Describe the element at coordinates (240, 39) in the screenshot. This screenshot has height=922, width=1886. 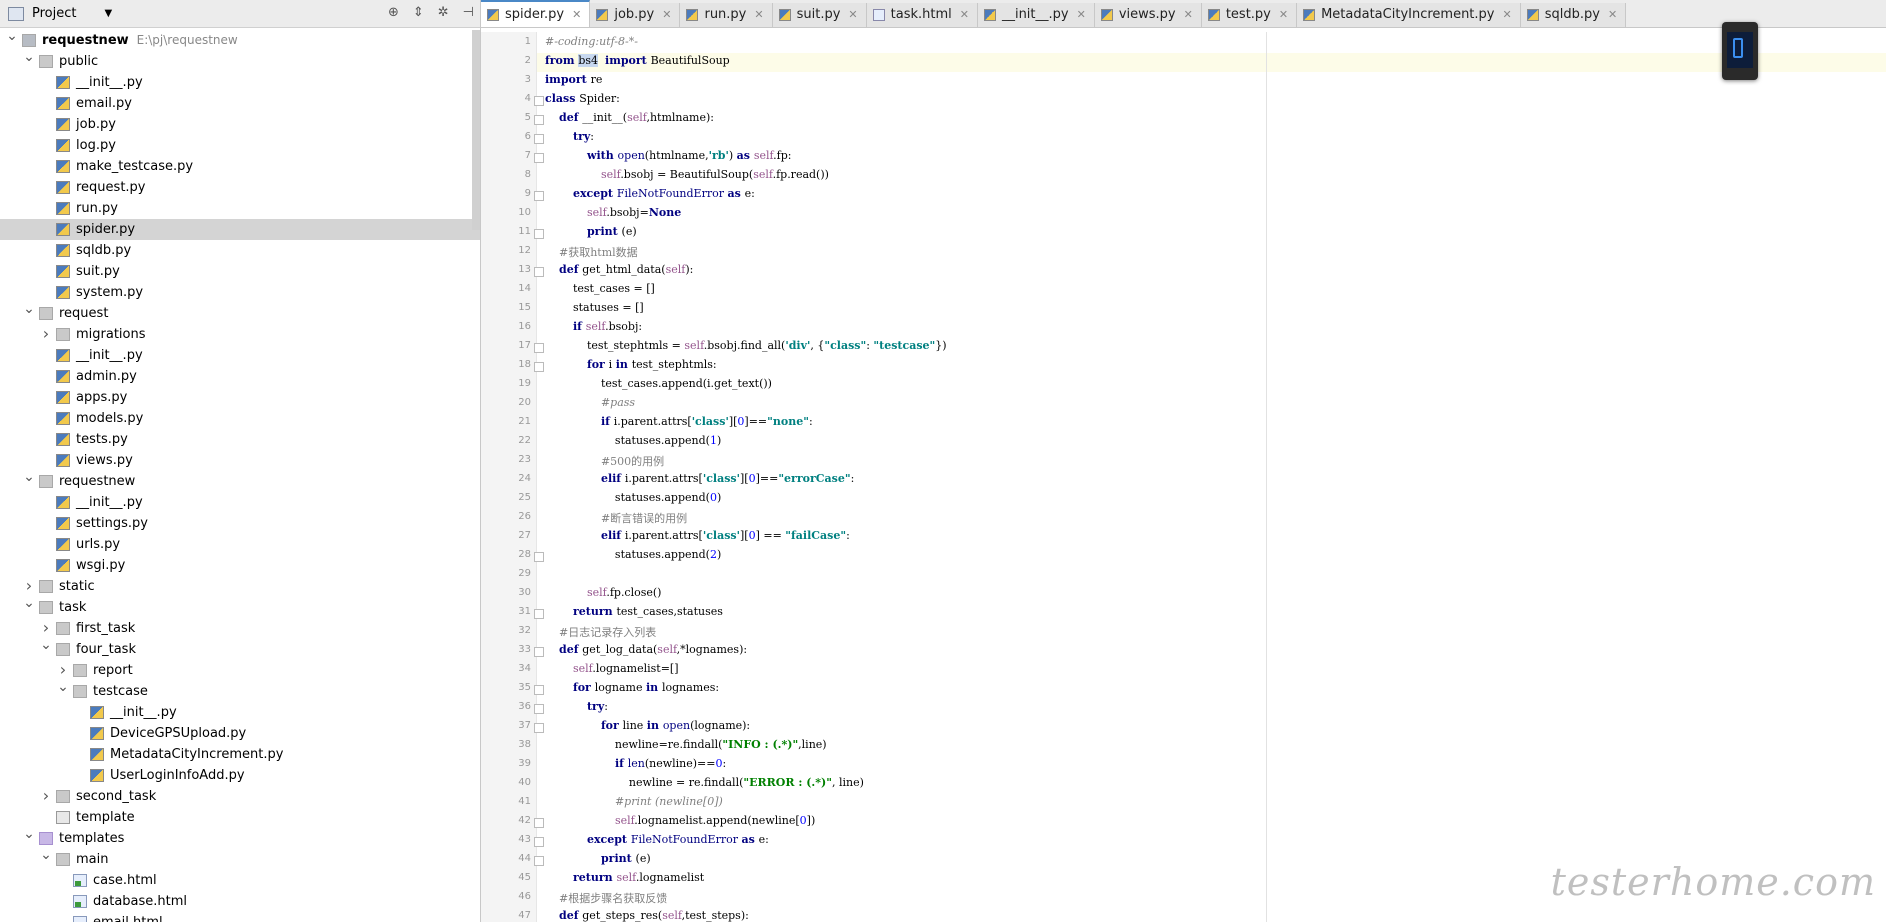
I see `tree-item: ⌄ requestnew E:\pj\requestnew` at that location.